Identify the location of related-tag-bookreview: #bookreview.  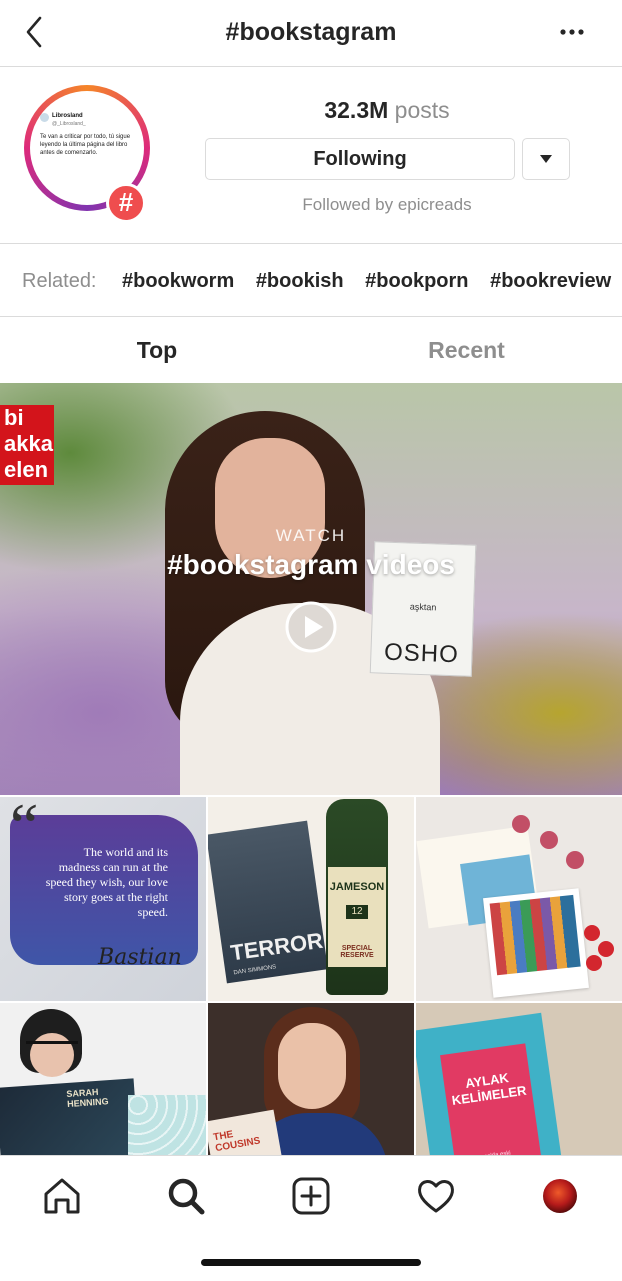
(550, 281).